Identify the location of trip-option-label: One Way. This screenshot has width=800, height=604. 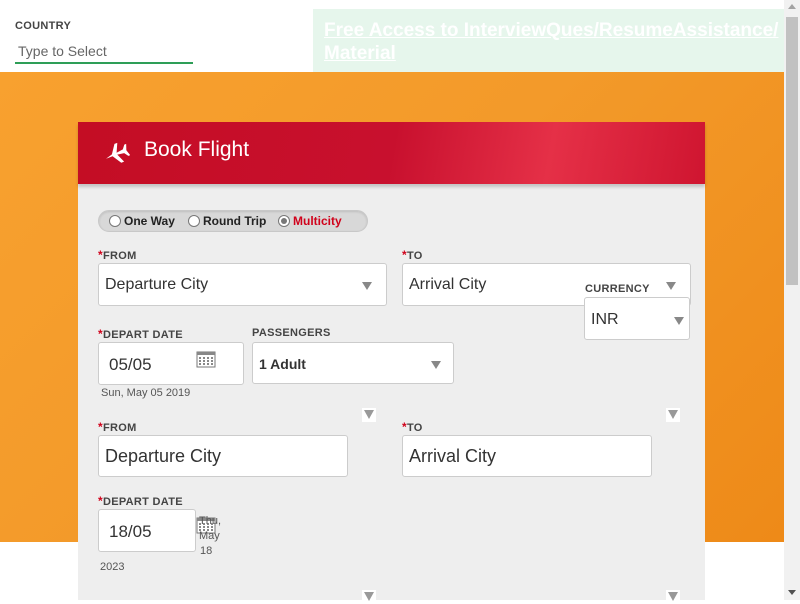
(149, 221).